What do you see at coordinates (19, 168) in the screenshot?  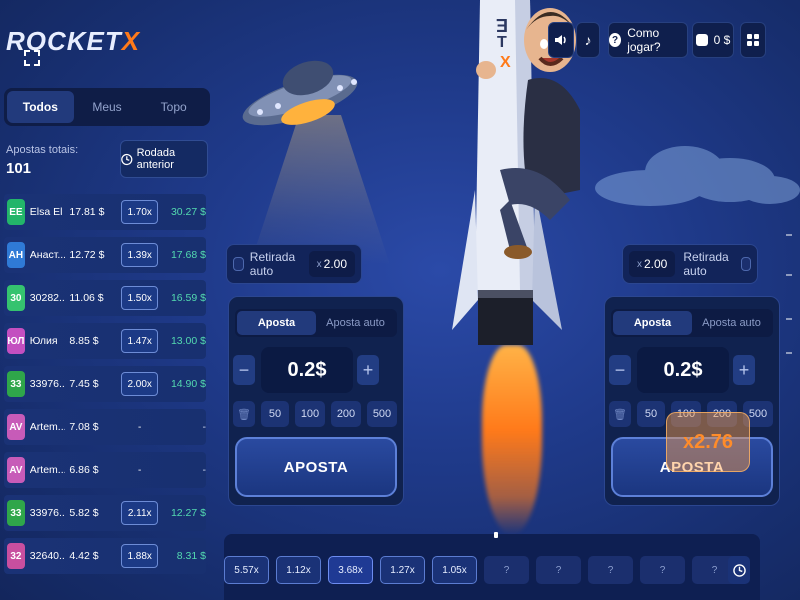 I see `total-bets-value: 101` at bounding box center [19, 168].